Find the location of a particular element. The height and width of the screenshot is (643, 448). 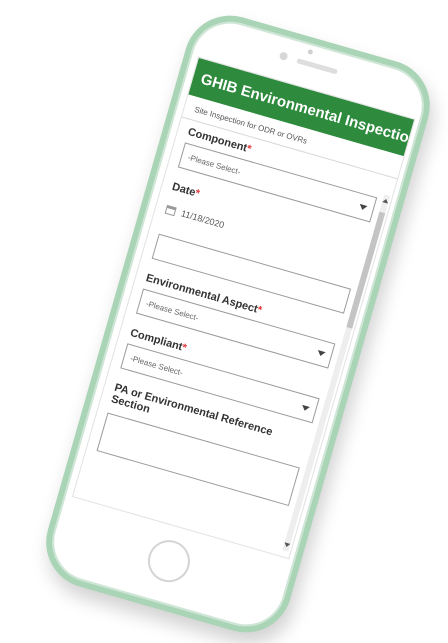

front-sensor is located at coordinates (283, 56).